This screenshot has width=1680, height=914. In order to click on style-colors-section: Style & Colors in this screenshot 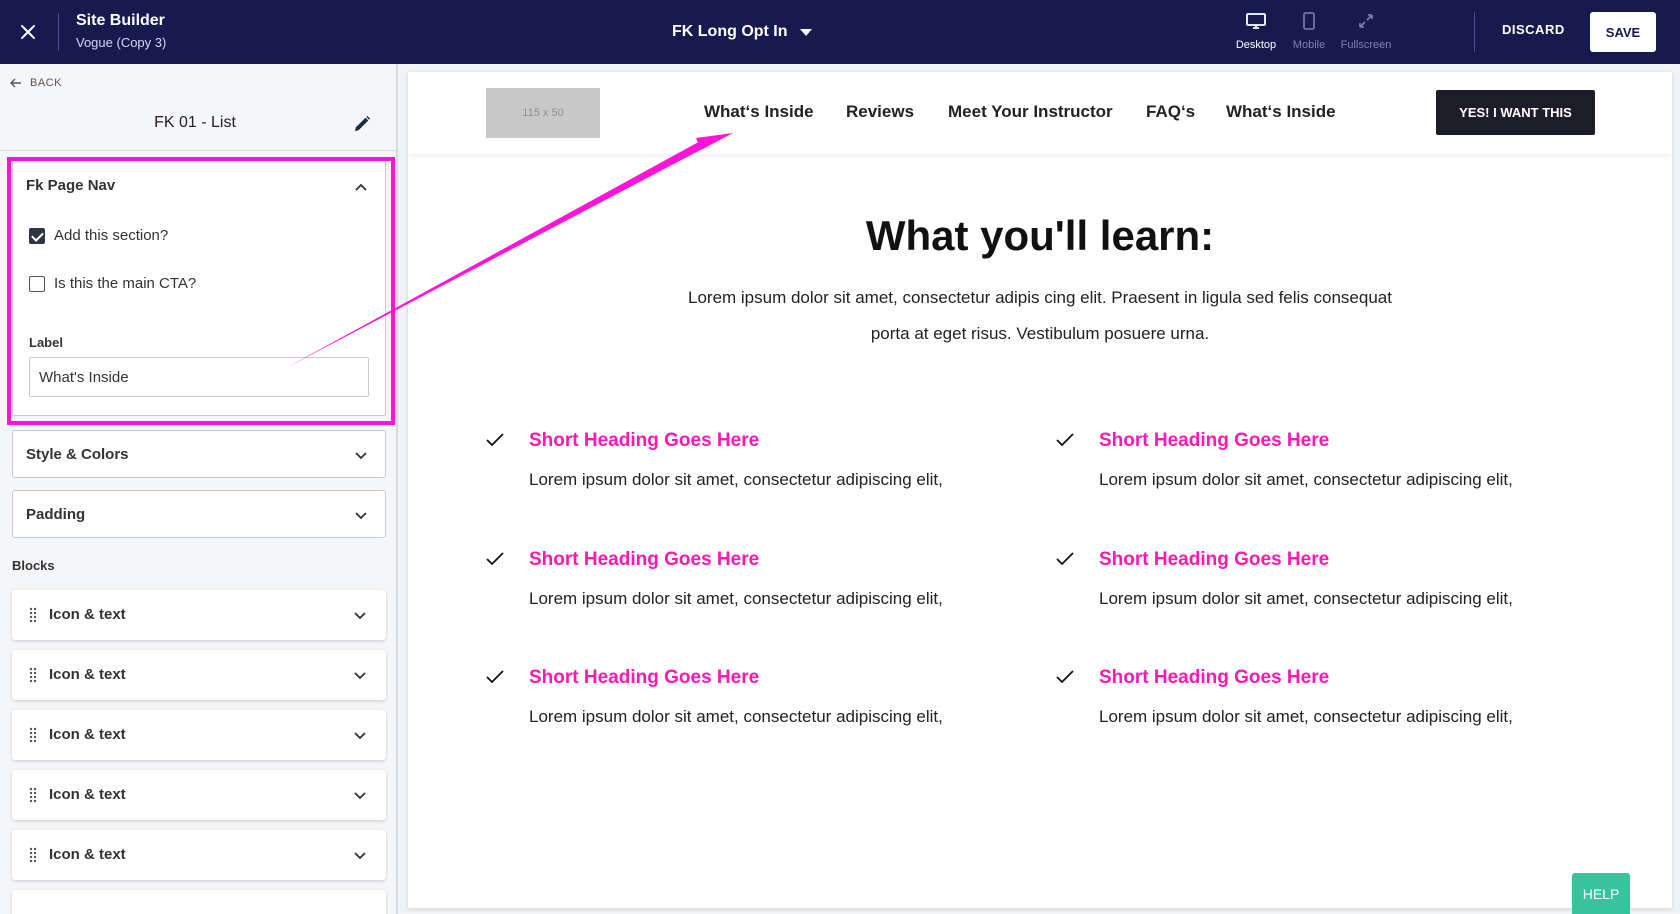, I will do `click(199, 454)`.